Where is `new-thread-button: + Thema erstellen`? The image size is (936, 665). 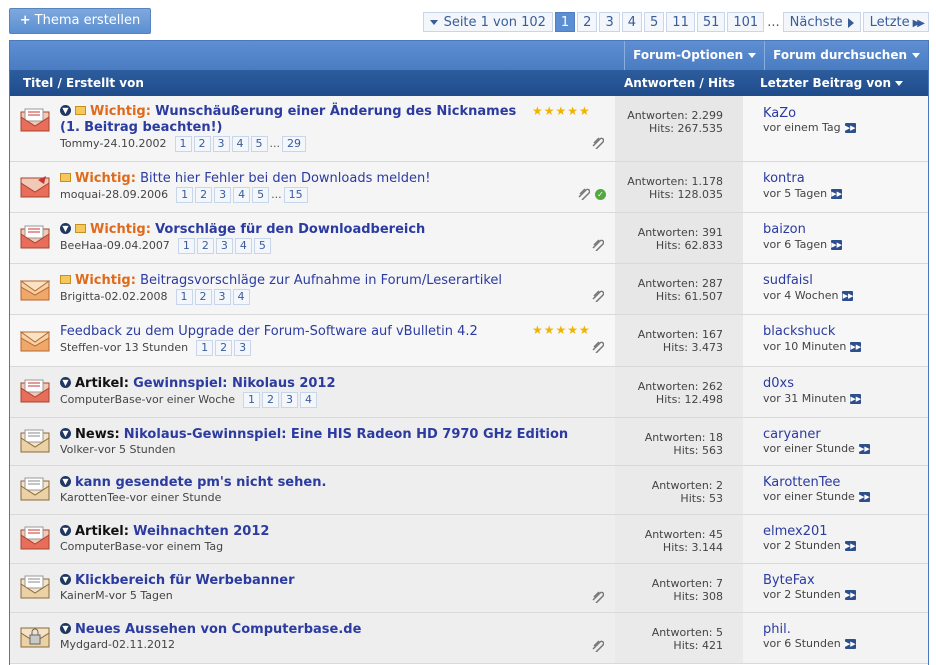
new-thread-button: + Thema erstellen is located at coordinates (80, 21).